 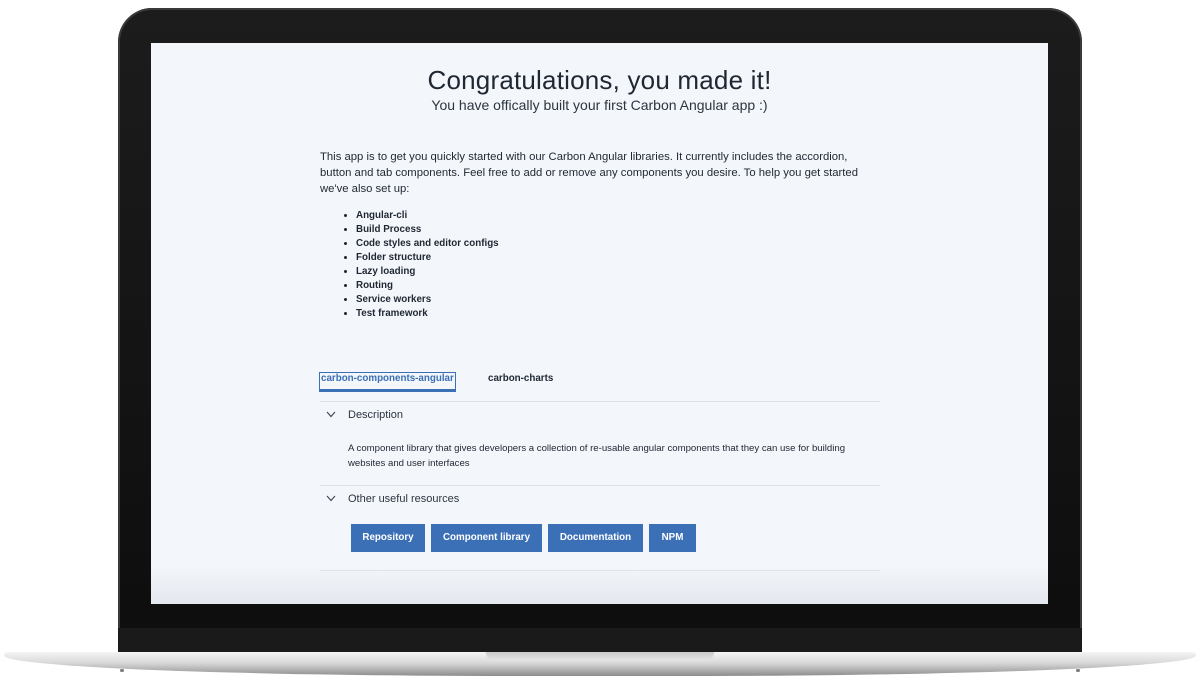 I want to click on tab-carbon-components-angular: carbon-components-angular, so click(x=387, y=382).